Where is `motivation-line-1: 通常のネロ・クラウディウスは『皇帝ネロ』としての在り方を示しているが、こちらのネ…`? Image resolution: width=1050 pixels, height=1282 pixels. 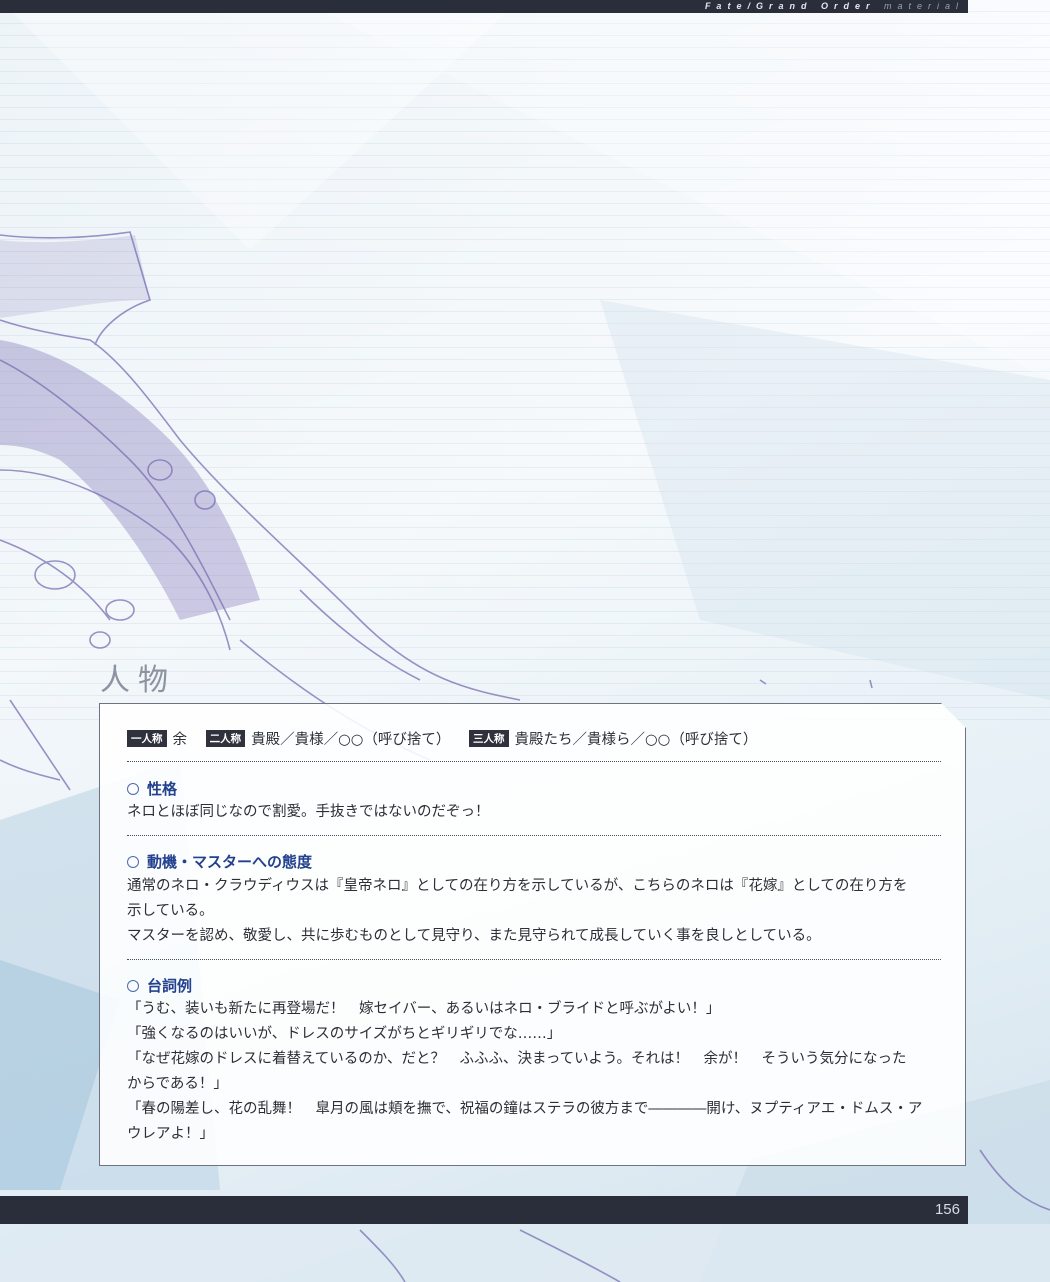
motivation-line-1: 通常のネロ・クラウディウスは『皇帝ネロ』としての在り方を示しているが、こちらのネ… is located at coordinates (517, 886).